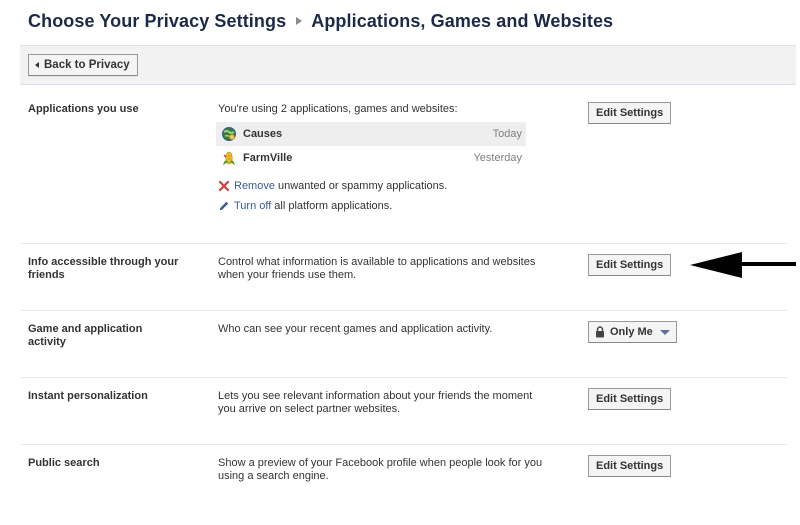 This screenshot has height=525, width=800. Describe the element at coordinates (371, 134) in the screenshot. I see `list-item-causes: Causes Today` at that location.